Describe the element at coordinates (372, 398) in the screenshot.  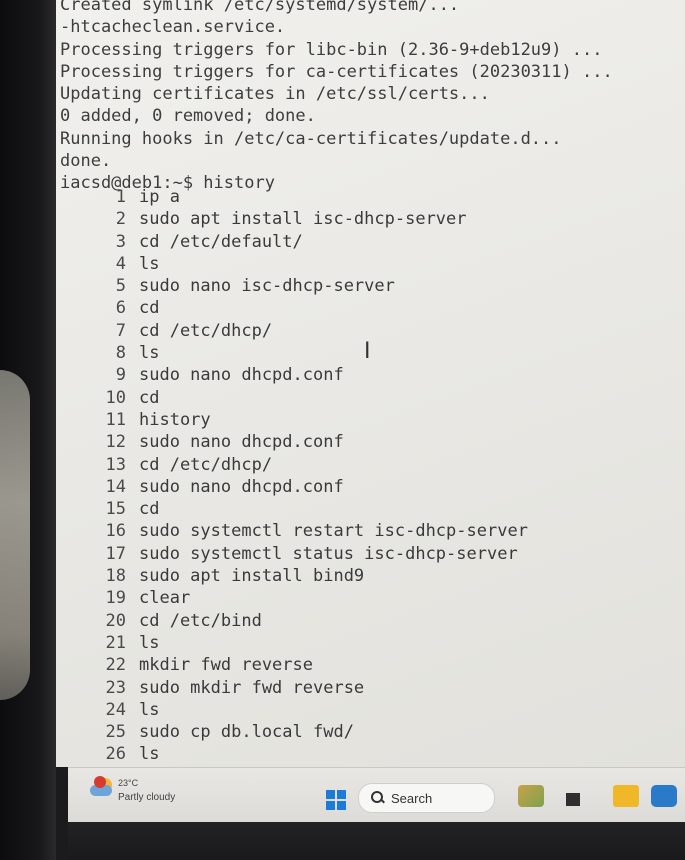
I see `history-row: 10 cd` at that location.